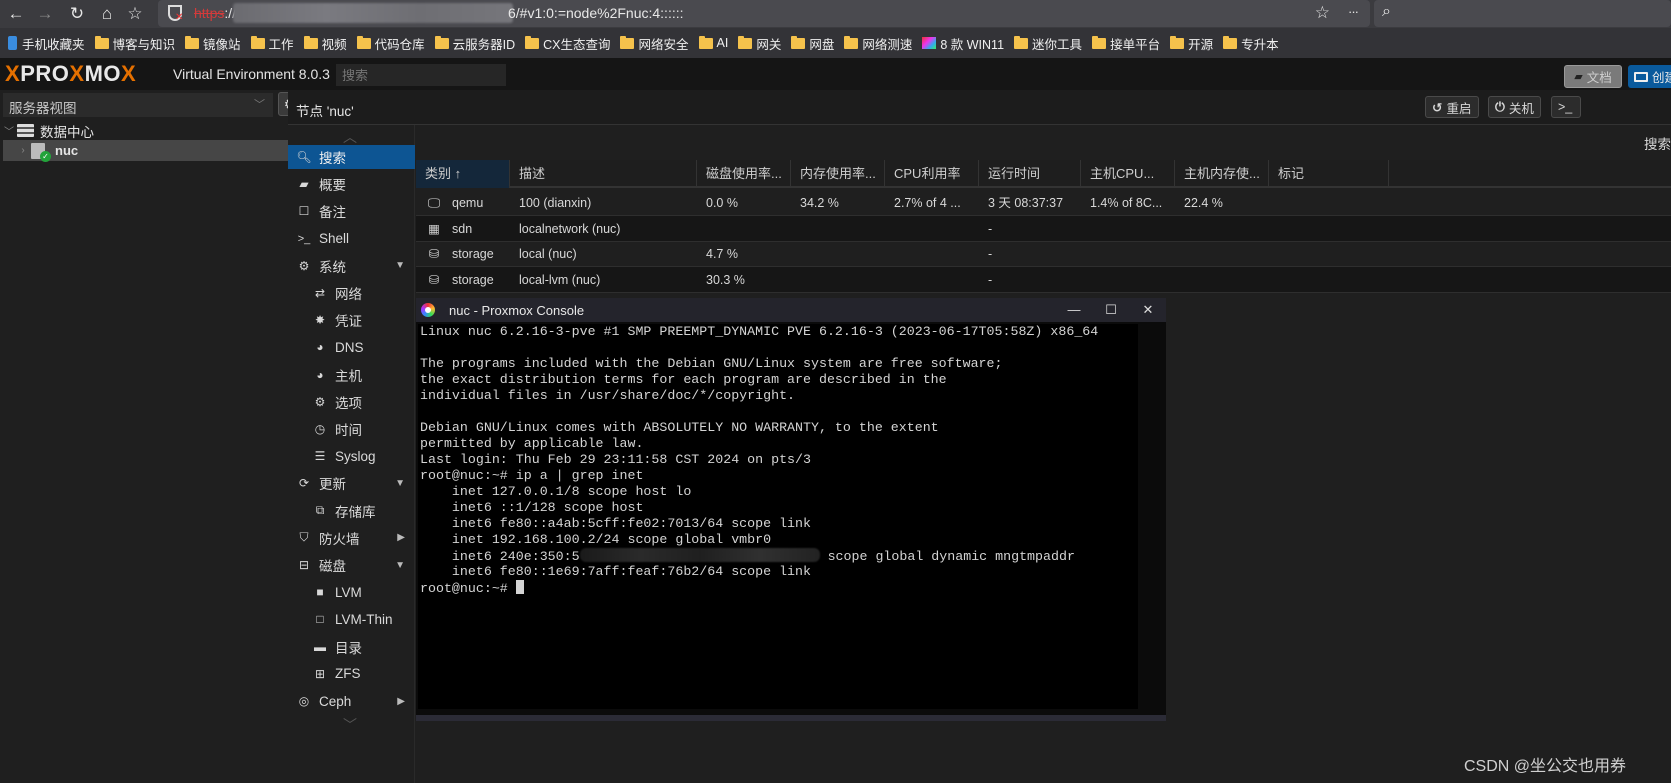 Image resolution: width=1671 pixels, height=783 pixels. What do you see at coordinates (1148, 310) in the screenshot?
I see `close-icon: ✕` at bounding box center [1148, 310].